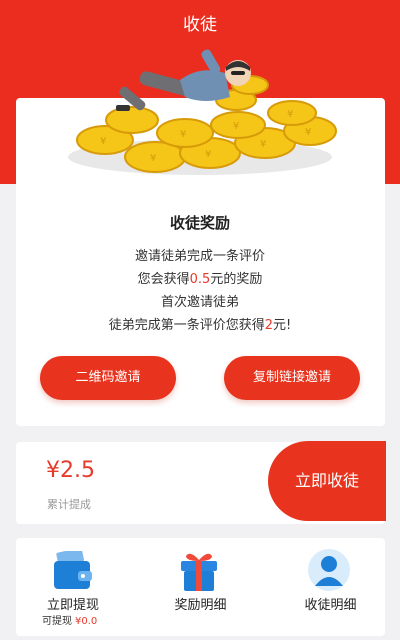 Image resolution: width=400 pixels, height=640 pixels. What do you see at coordinates (329, 569) in the screenshot?
I see `user-icon` at bounding box center [329, 569].